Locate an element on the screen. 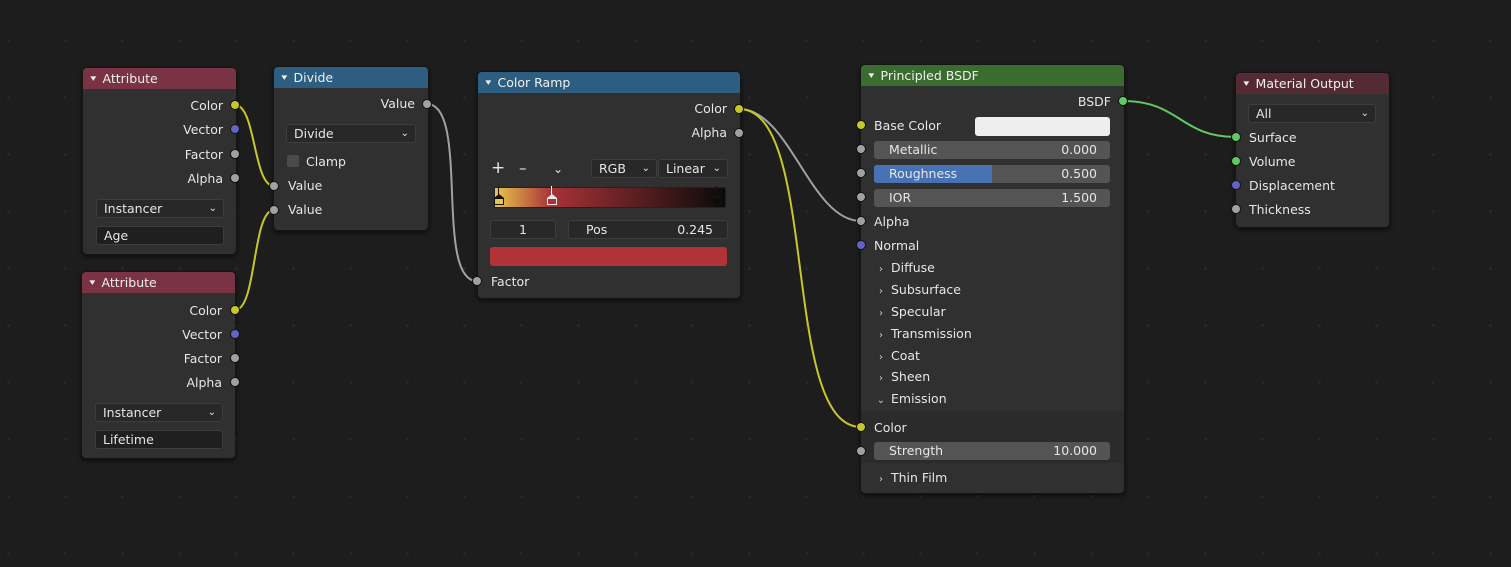 The image size is (1511, 567). panel-label: Subsurface is located at coordinates (926, 289).